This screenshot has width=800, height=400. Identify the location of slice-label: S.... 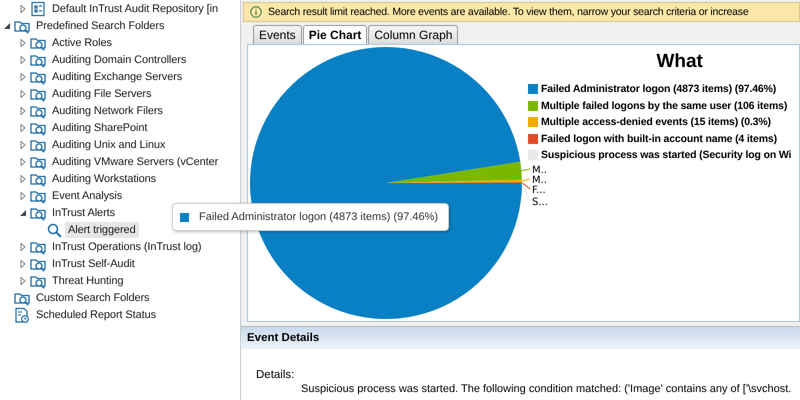
(540, 202).